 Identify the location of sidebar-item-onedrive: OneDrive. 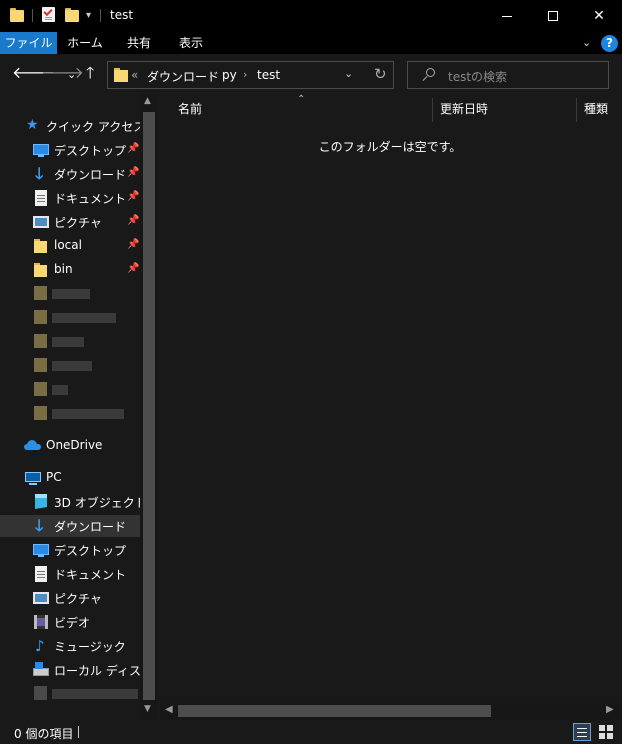
(70, 446).